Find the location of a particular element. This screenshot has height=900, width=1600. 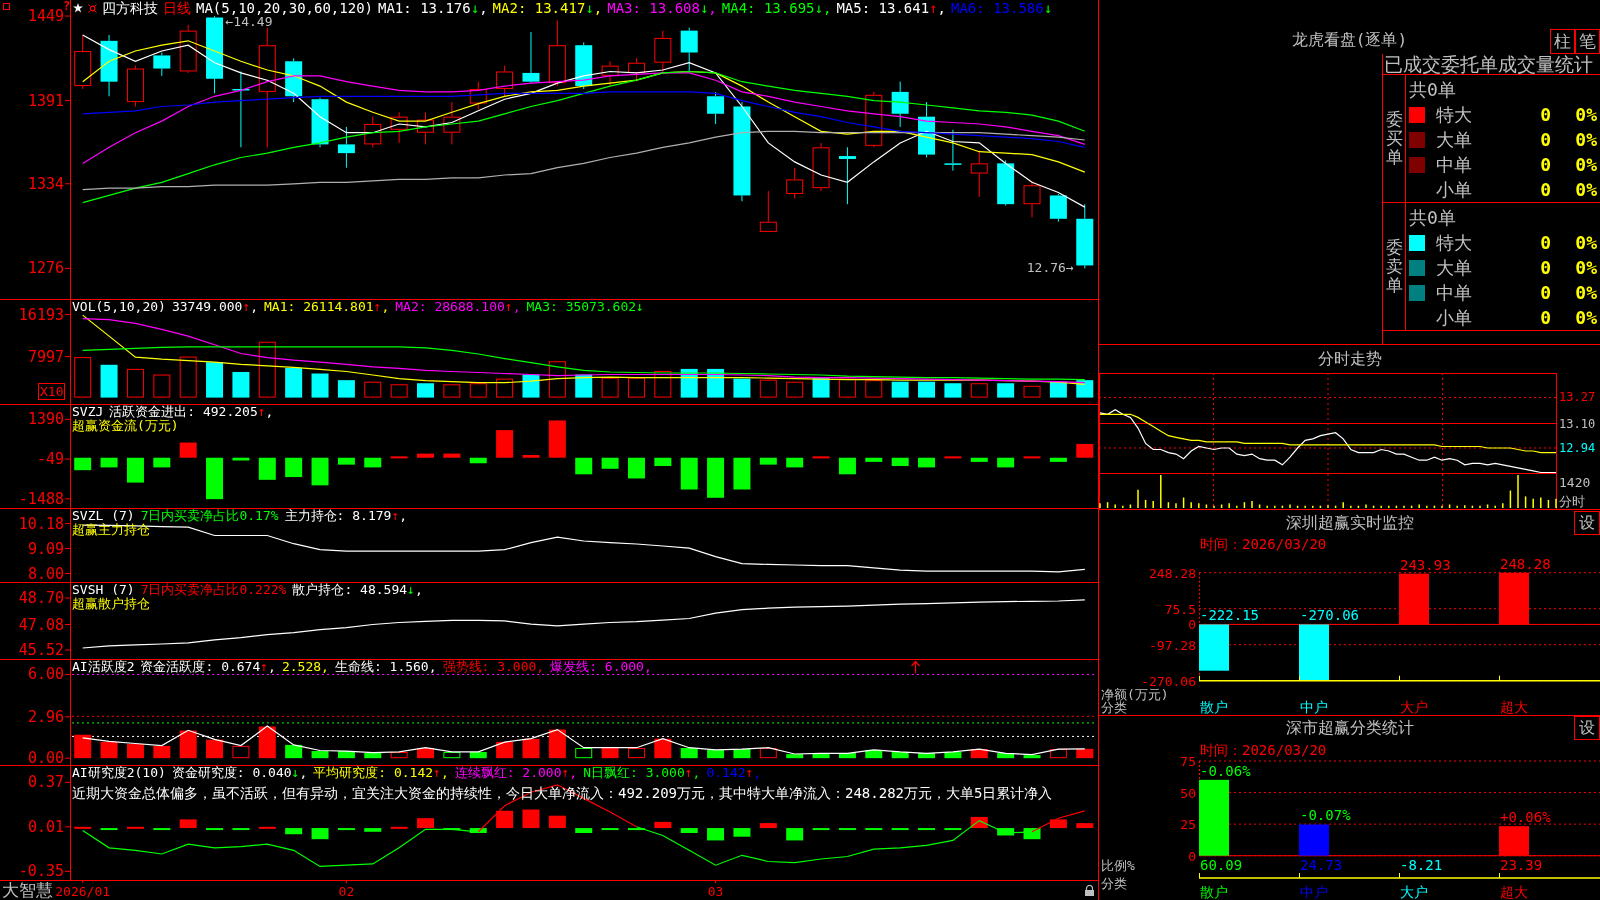

axis-label: 45.52 is located at coordinates (41, 650).